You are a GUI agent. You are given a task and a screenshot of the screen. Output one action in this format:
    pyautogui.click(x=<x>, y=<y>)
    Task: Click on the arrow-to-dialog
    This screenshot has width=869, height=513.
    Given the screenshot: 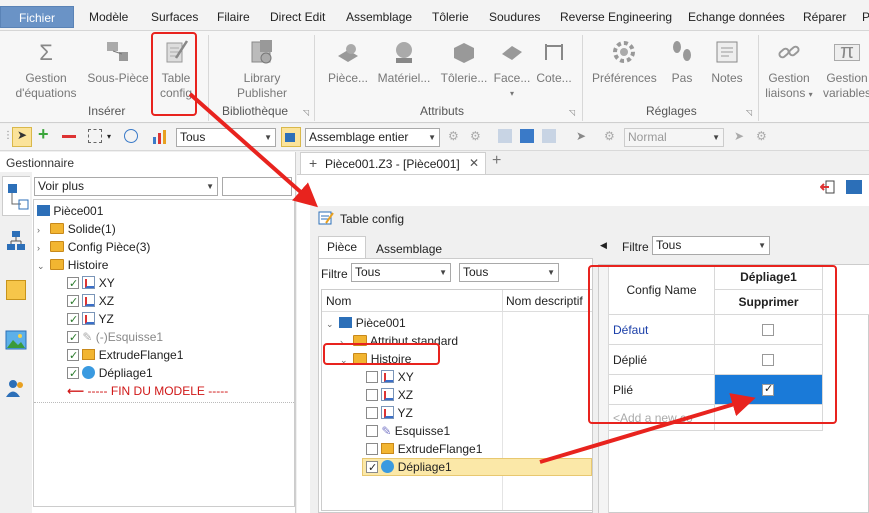 What is the action you would take?
    pyautogui.click(x=253, y=150)
    